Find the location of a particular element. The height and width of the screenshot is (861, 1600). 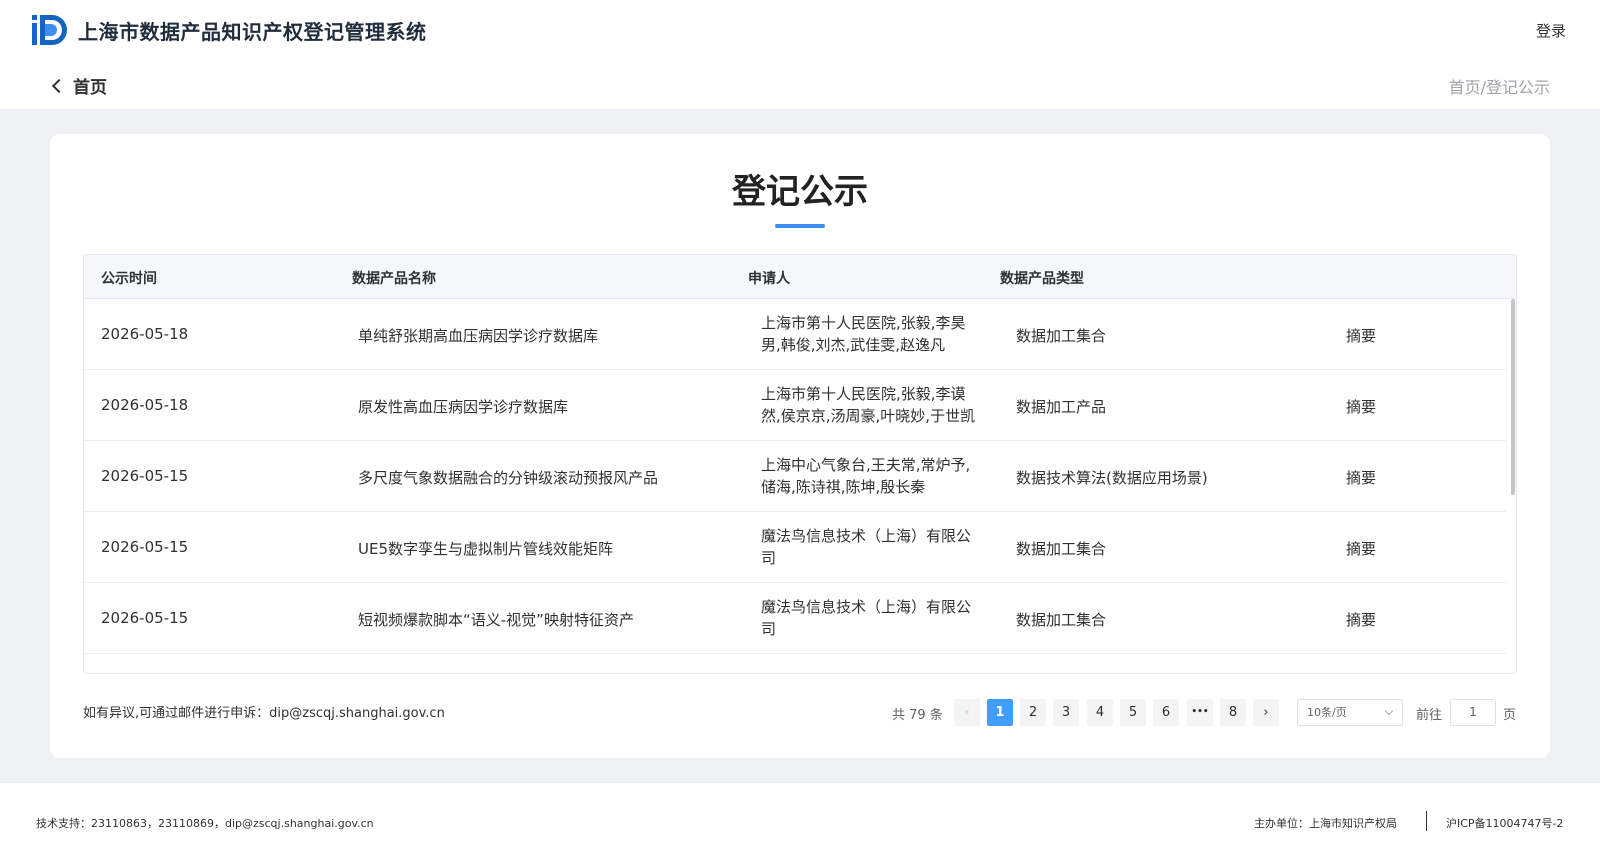

column-header-applicant: 申请人 is located at coordinates (769, 279).